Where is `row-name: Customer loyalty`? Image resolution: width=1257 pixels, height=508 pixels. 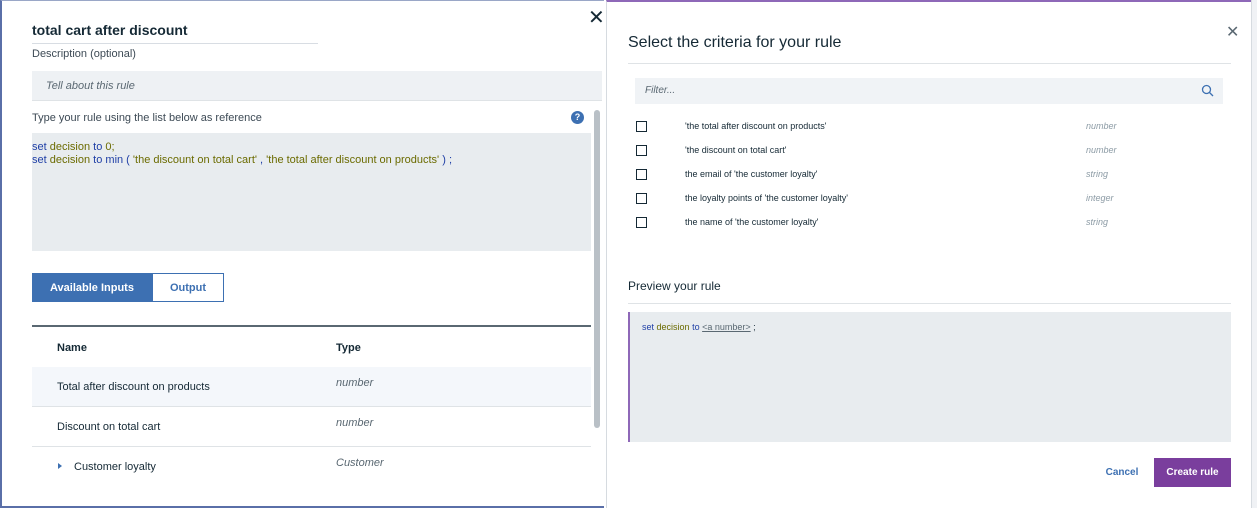 row-name: Customer loyalty is located at coordinates (115, 467).